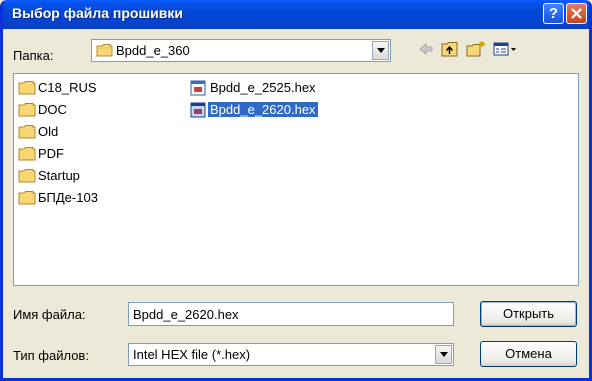  I want to click on new-folder-icon, so click(476, 49).